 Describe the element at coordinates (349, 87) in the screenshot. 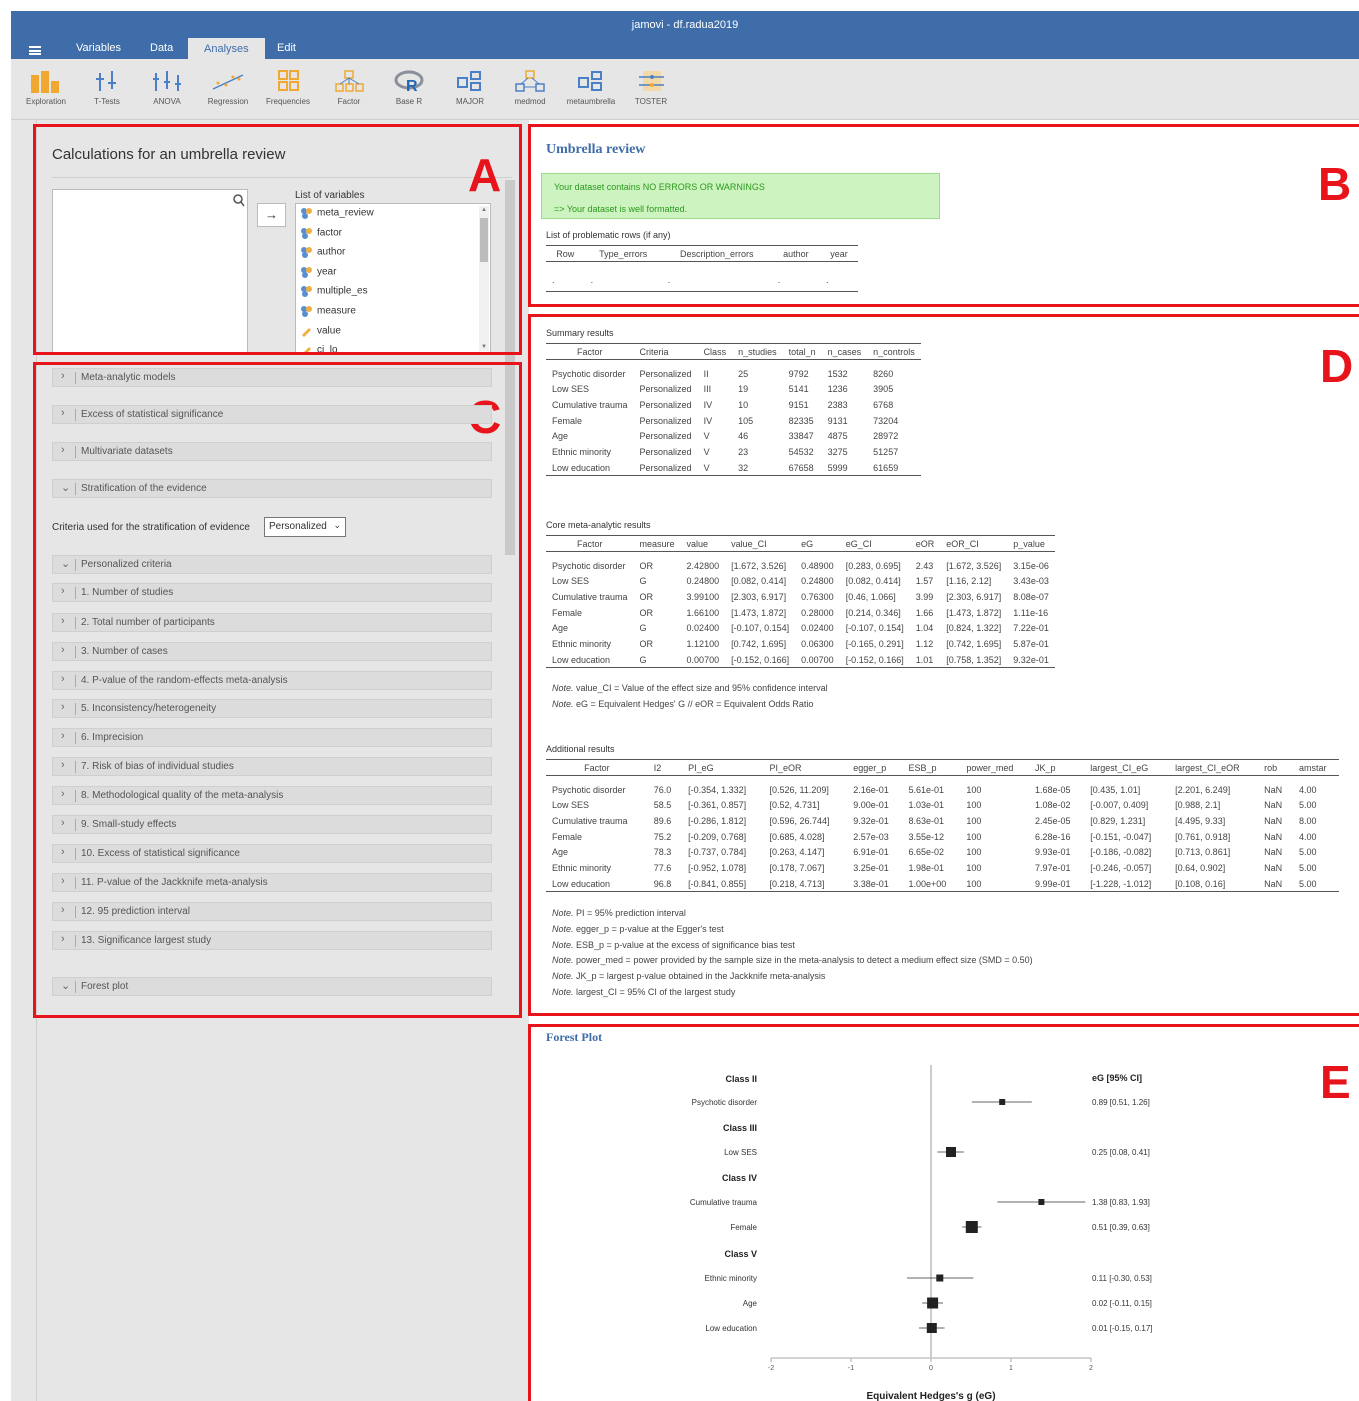

I see `factor-button: Factor` at that location.